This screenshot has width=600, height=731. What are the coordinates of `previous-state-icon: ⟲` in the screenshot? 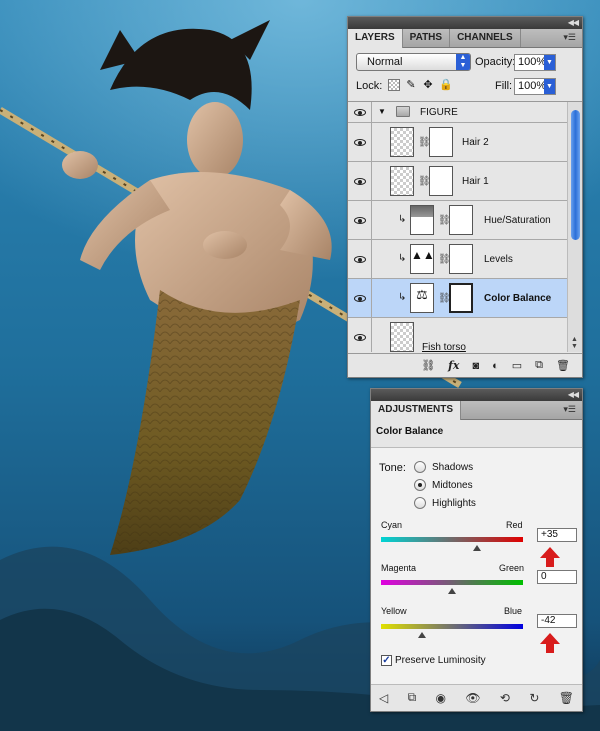 It's located at (505, 698).